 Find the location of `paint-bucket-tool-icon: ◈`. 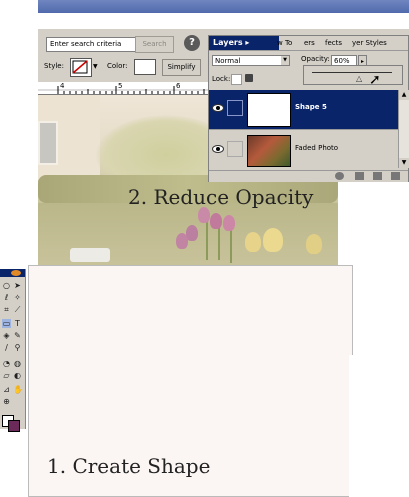

paint-bucket-tool-icon: ◈ is located at coordinates (6, 335).